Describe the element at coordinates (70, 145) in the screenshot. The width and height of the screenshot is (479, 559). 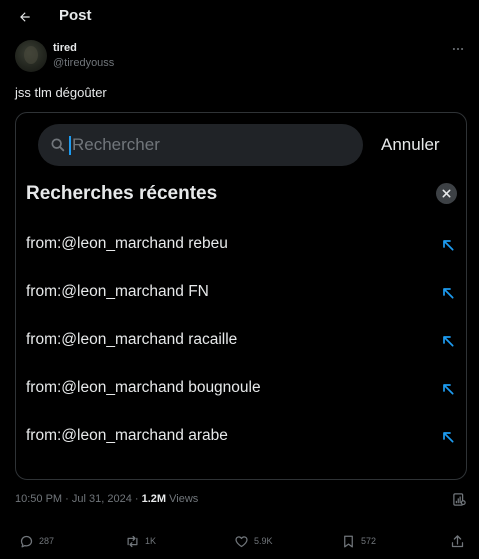
I see `text-caret` at that location.